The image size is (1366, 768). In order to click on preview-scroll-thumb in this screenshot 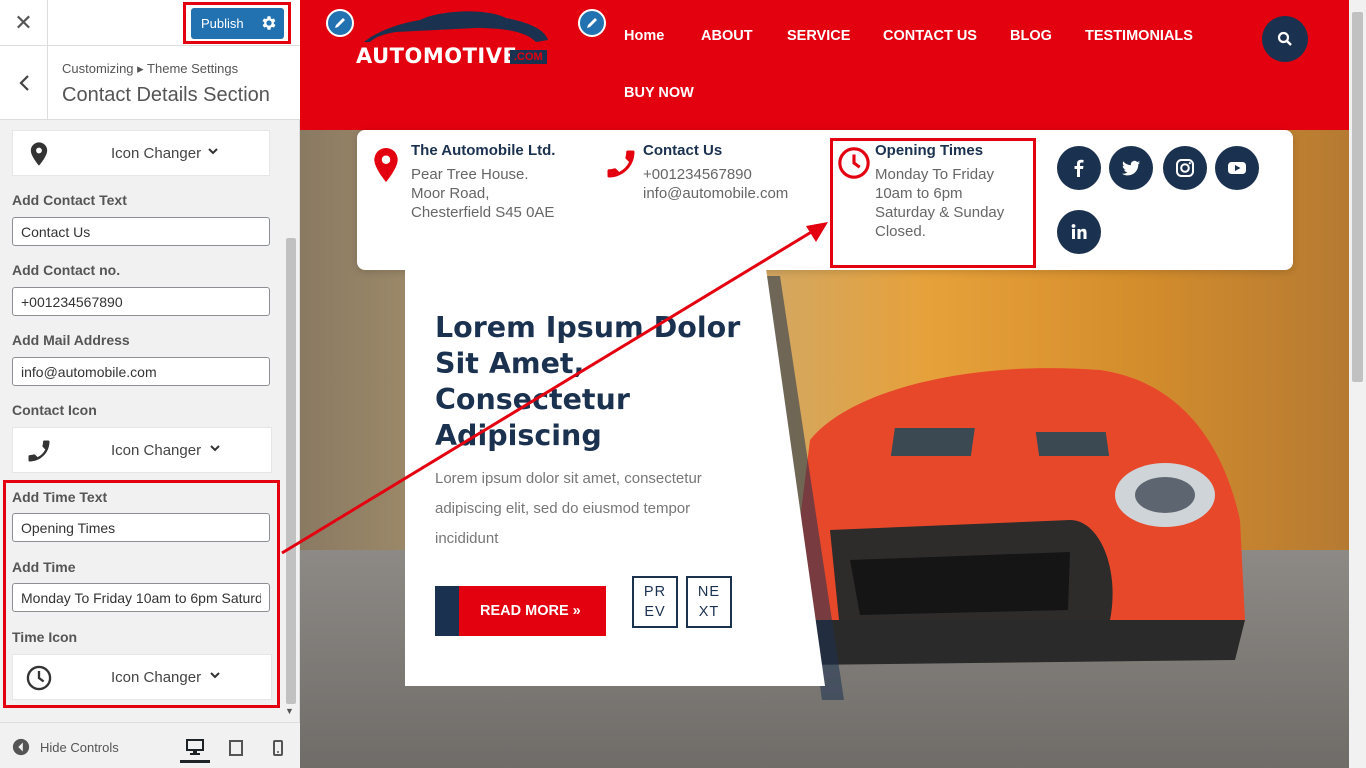, I will do `click(1357, 197)`.